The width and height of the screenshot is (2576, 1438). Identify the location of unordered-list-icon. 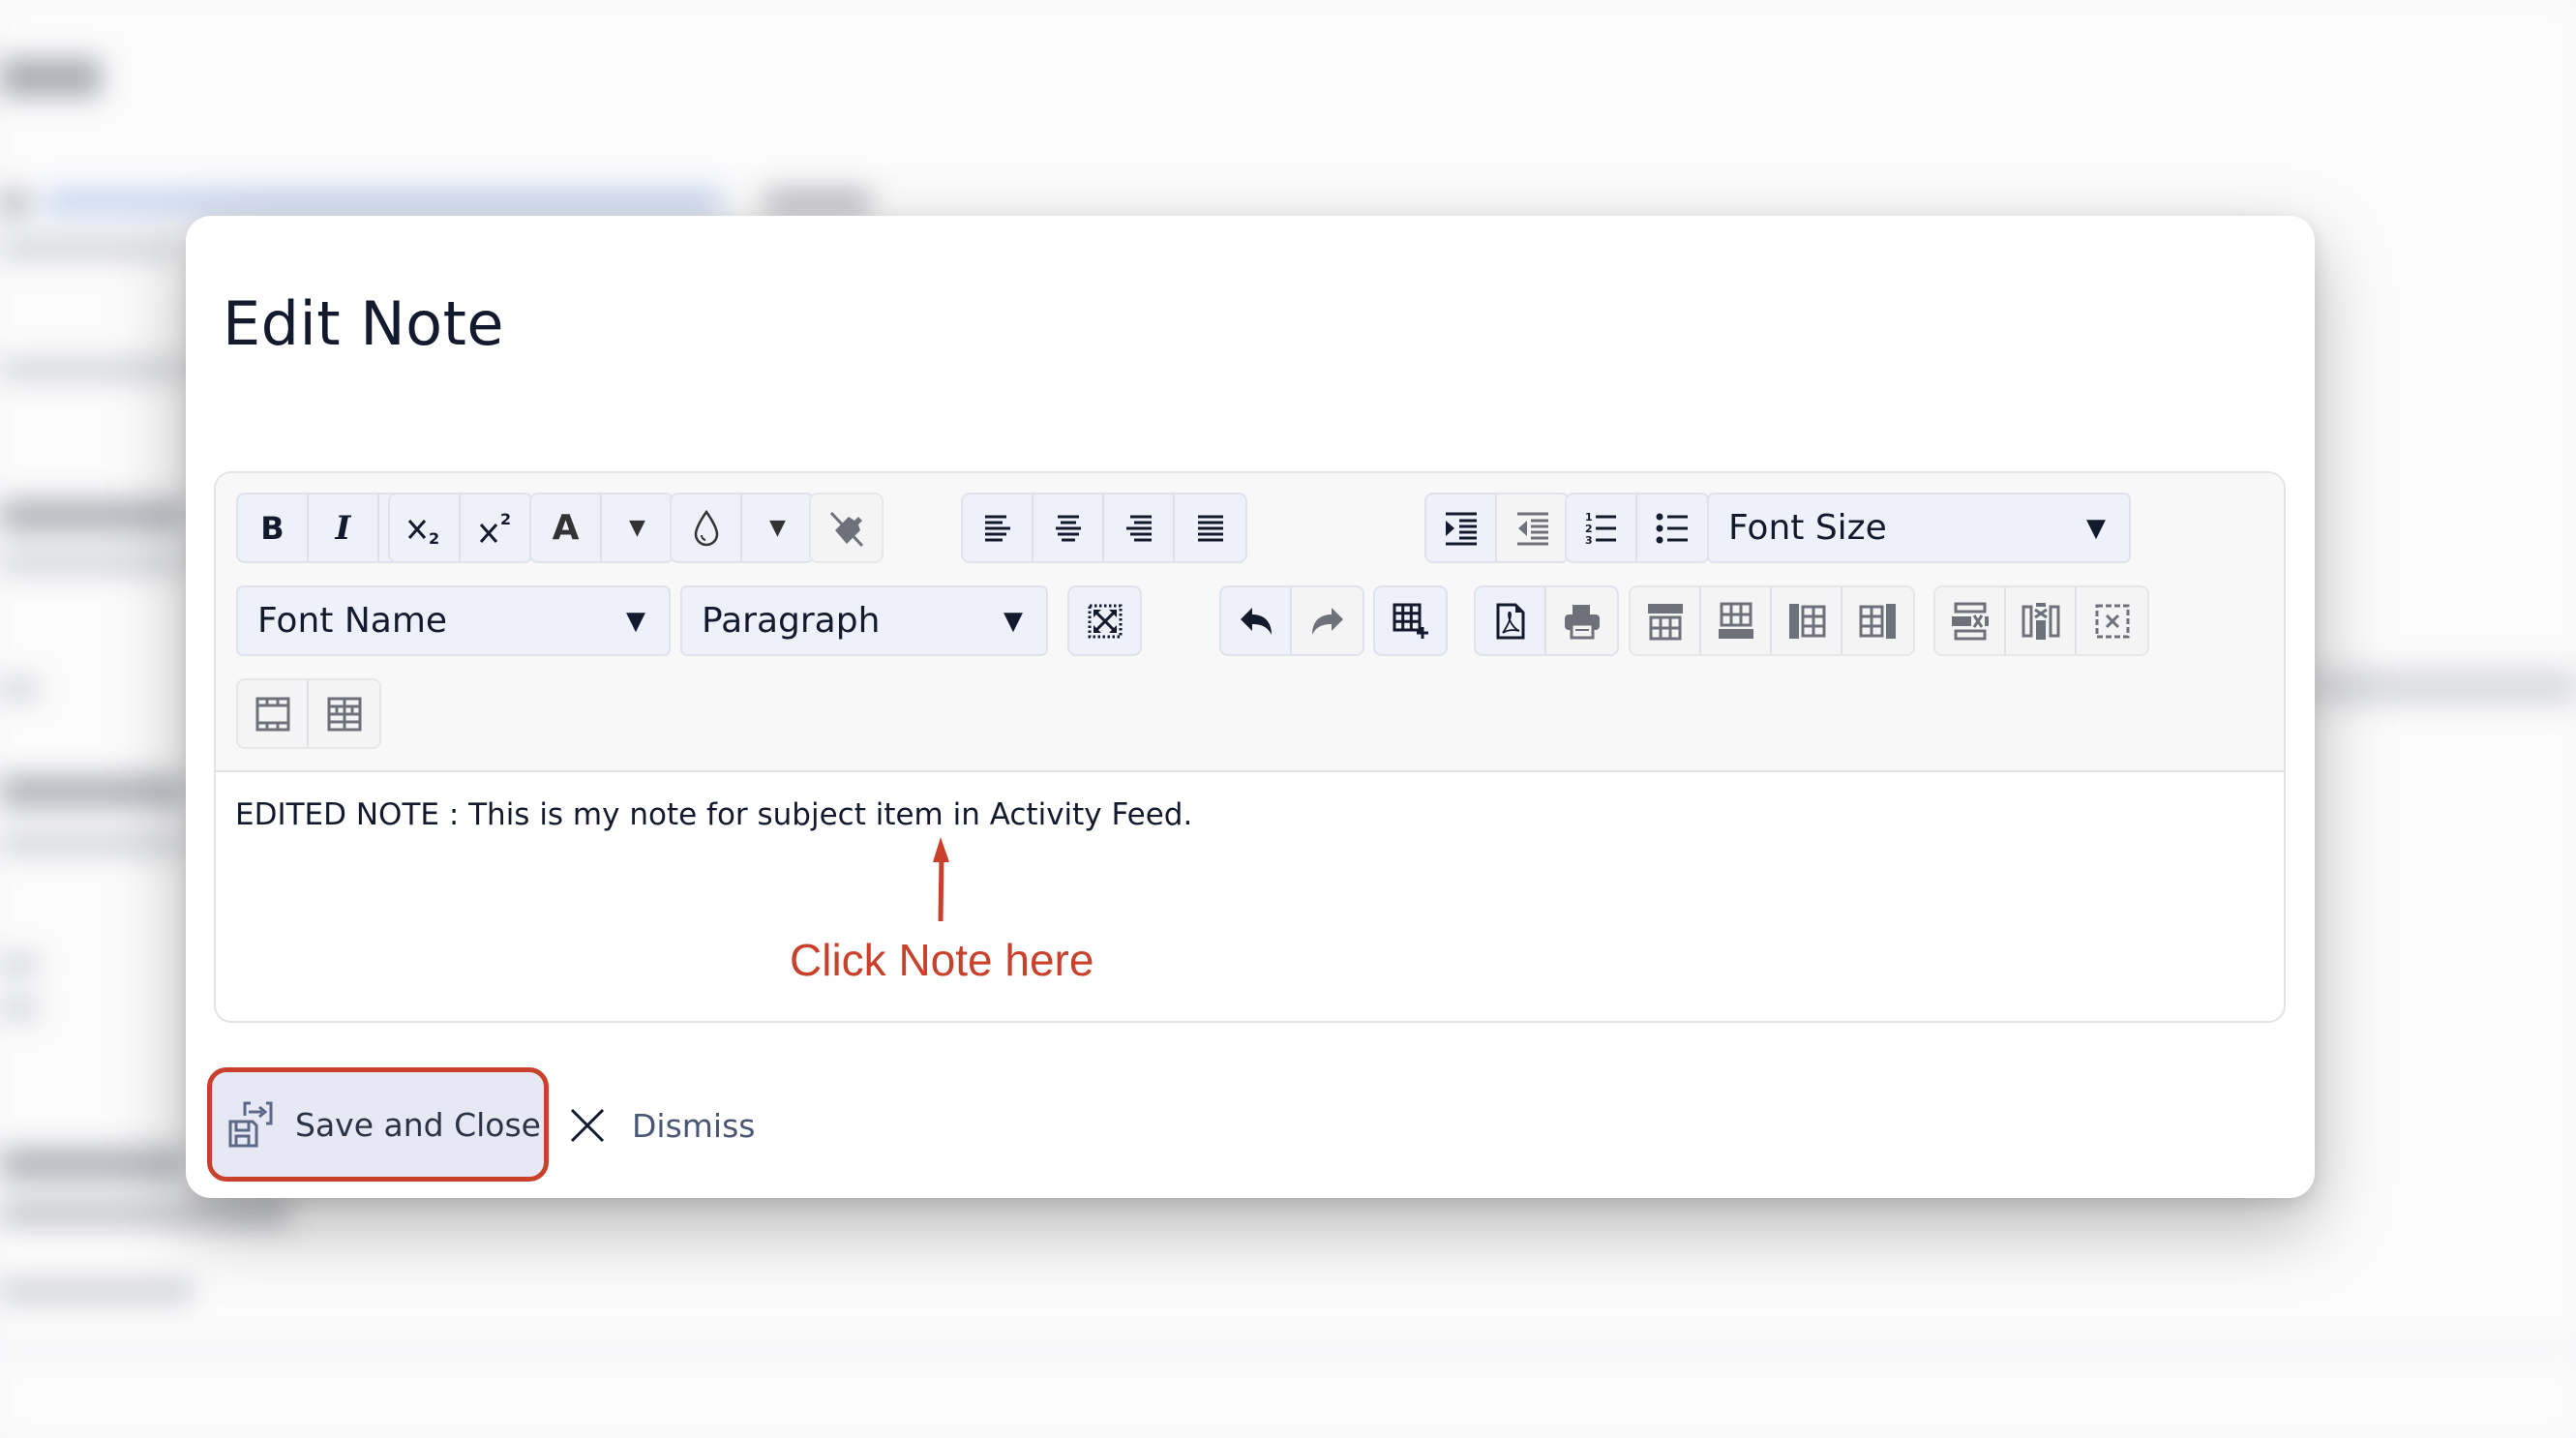
(1672, 528).